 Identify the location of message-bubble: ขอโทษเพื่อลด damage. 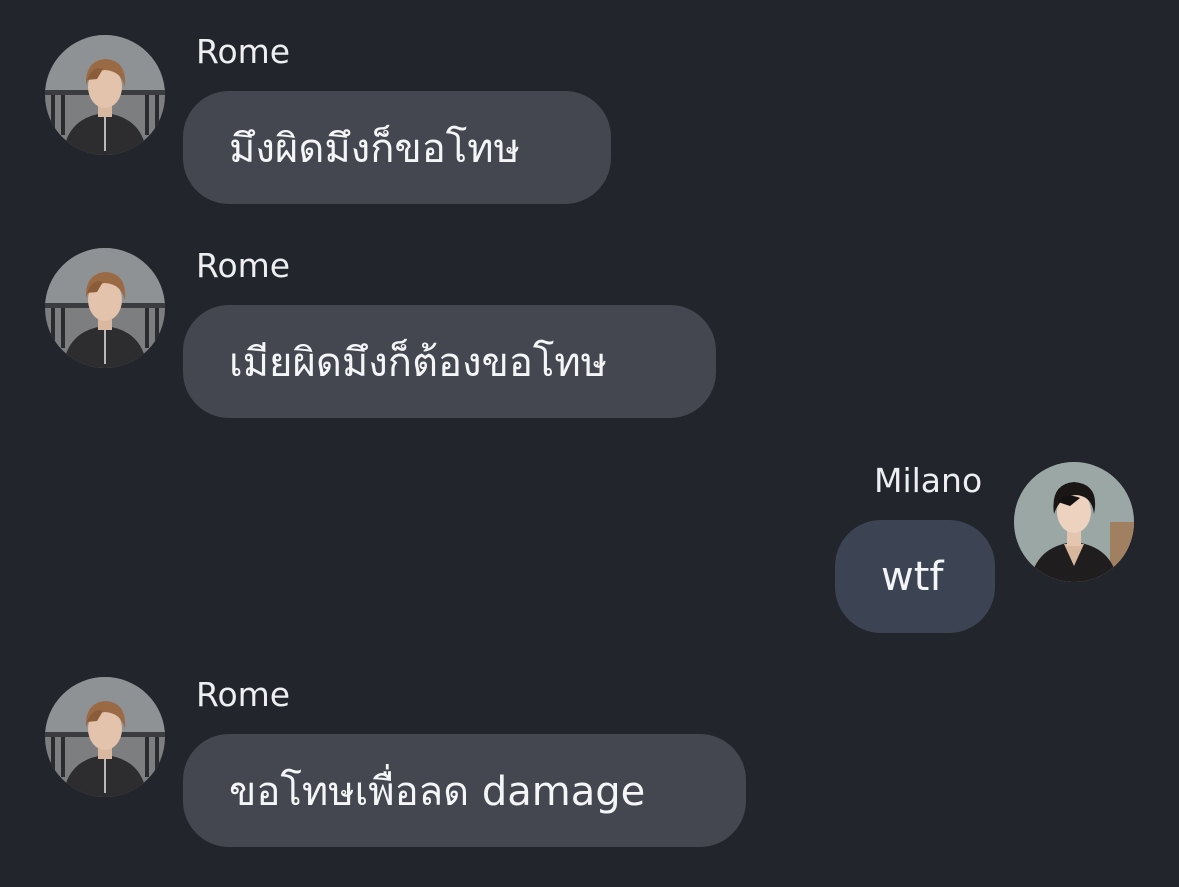
(464, 790).